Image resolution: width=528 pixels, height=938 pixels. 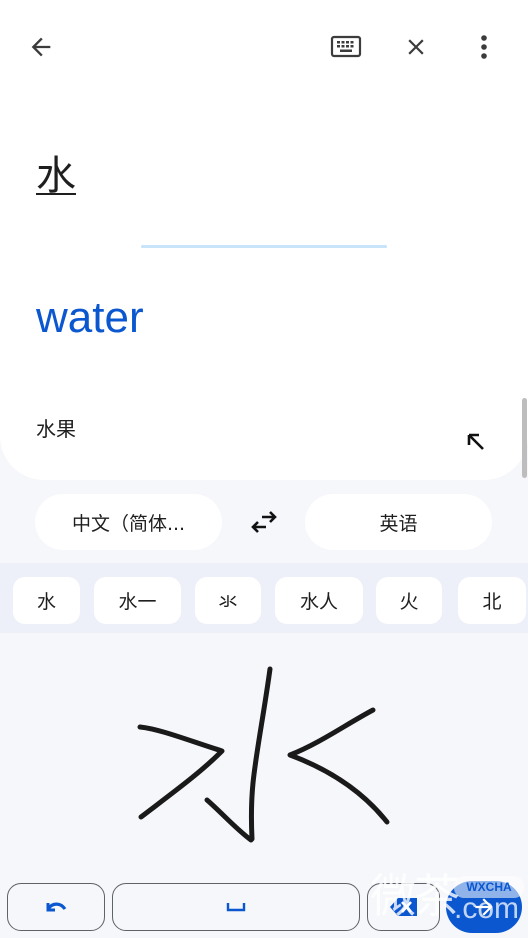 I want to click on space-button, so click(x=236, y=907).